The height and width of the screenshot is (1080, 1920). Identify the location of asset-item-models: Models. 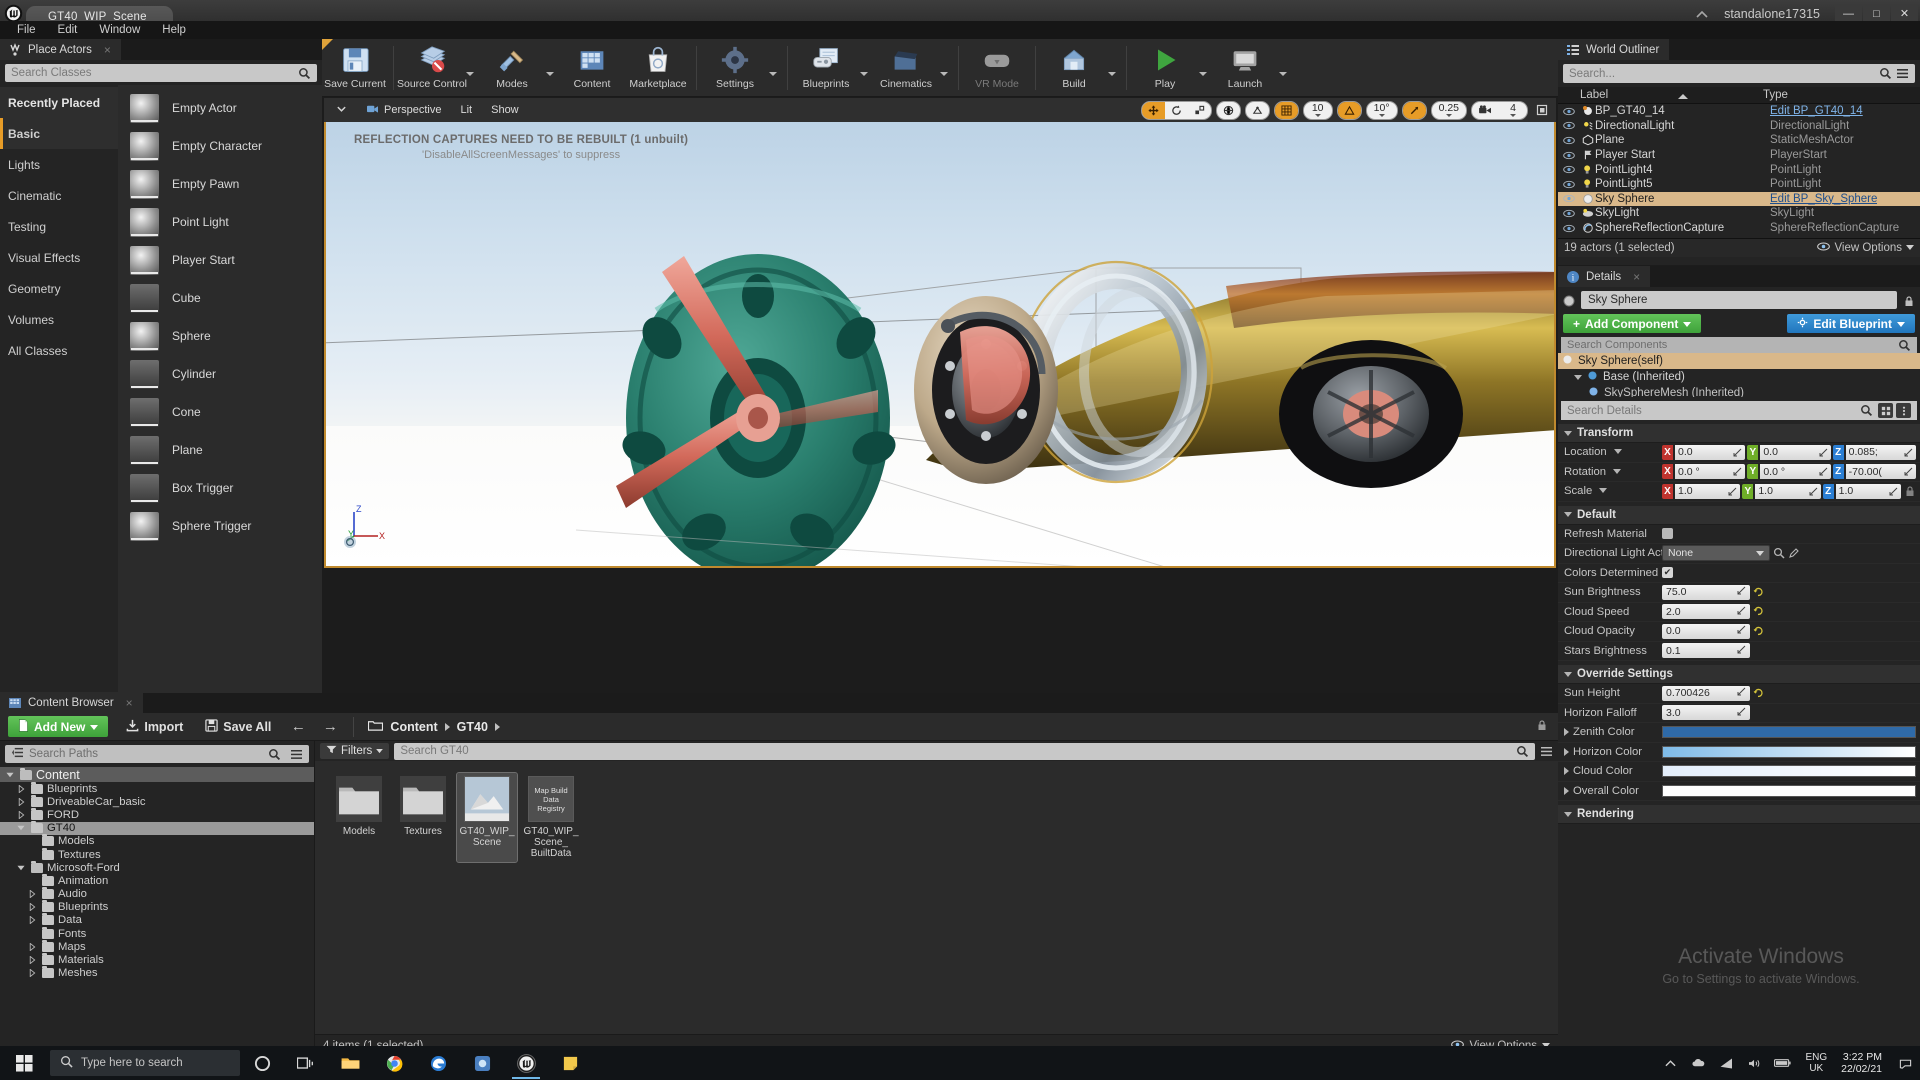
(359, 817).